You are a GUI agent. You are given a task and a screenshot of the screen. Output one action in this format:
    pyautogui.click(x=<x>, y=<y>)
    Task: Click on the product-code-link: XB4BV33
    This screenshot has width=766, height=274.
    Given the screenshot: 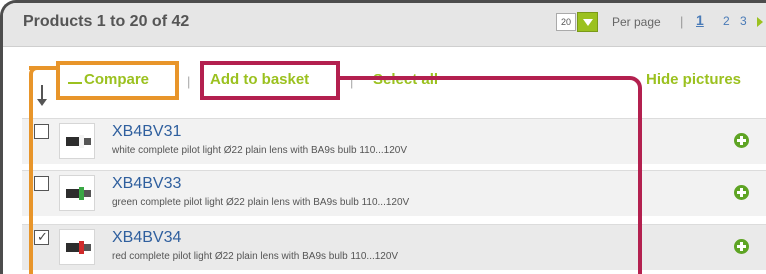 What is the action you would take?
    pyautogui.click(x=146, y=184)
    